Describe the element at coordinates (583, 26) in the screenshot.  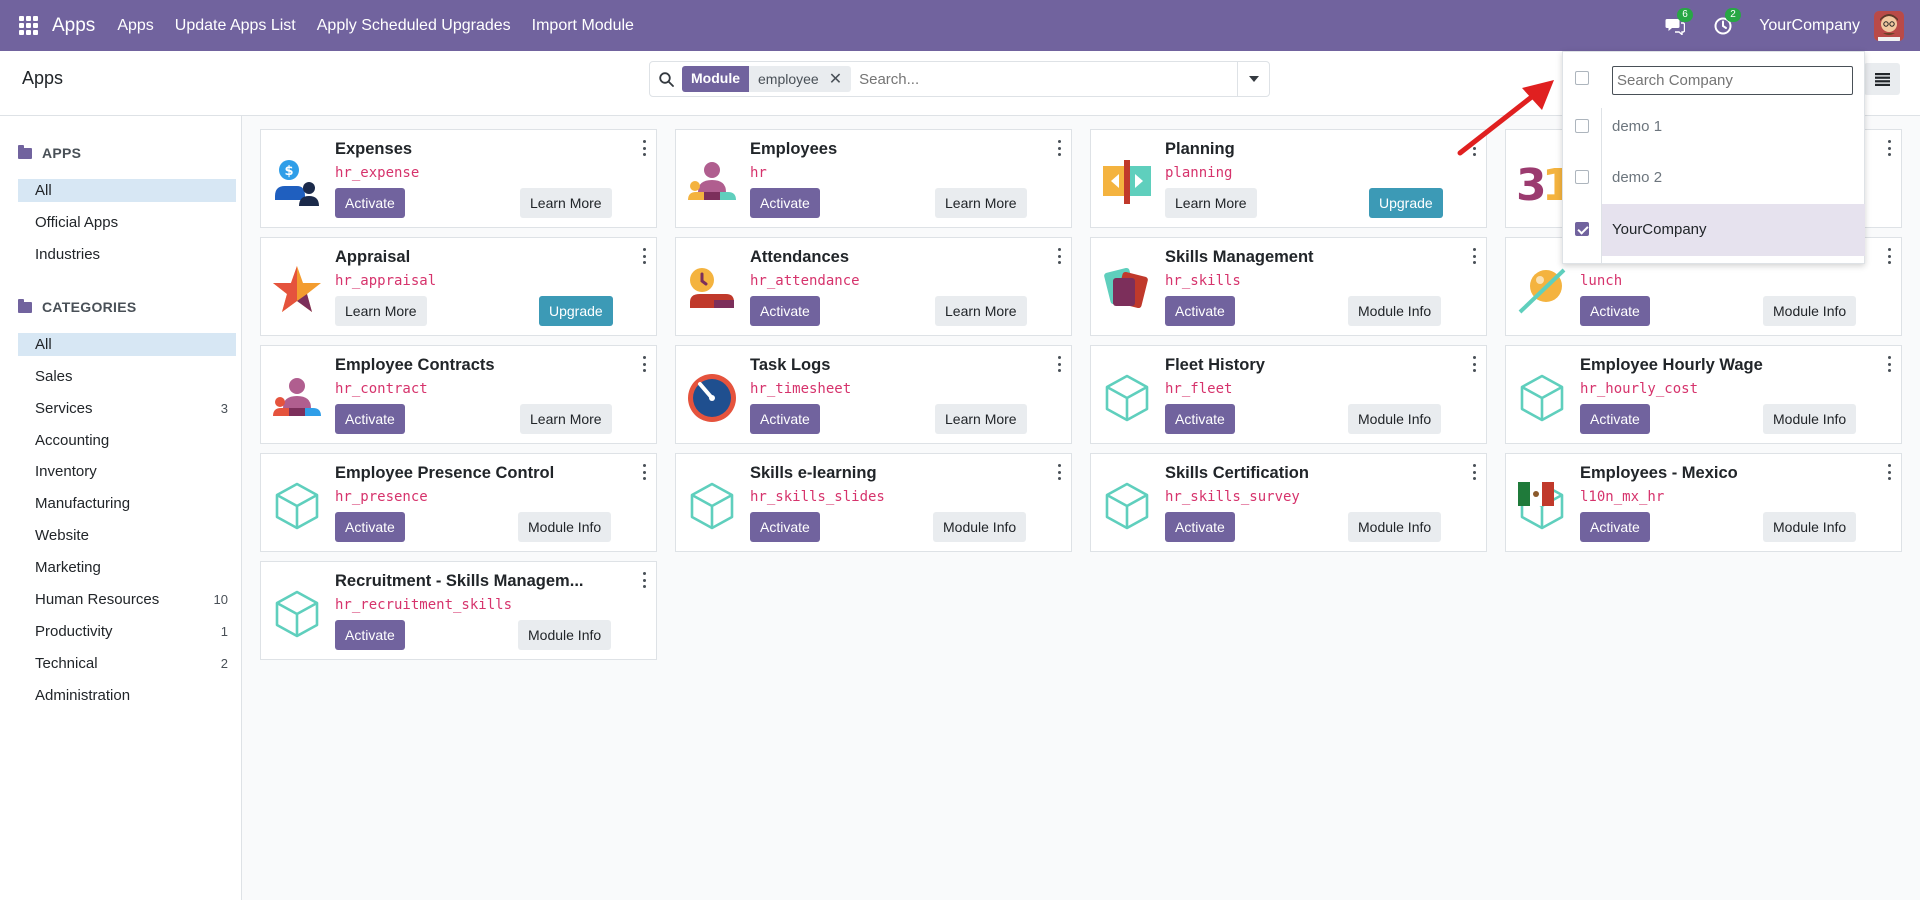
I see `menu-import-module: Import Module` at that location.